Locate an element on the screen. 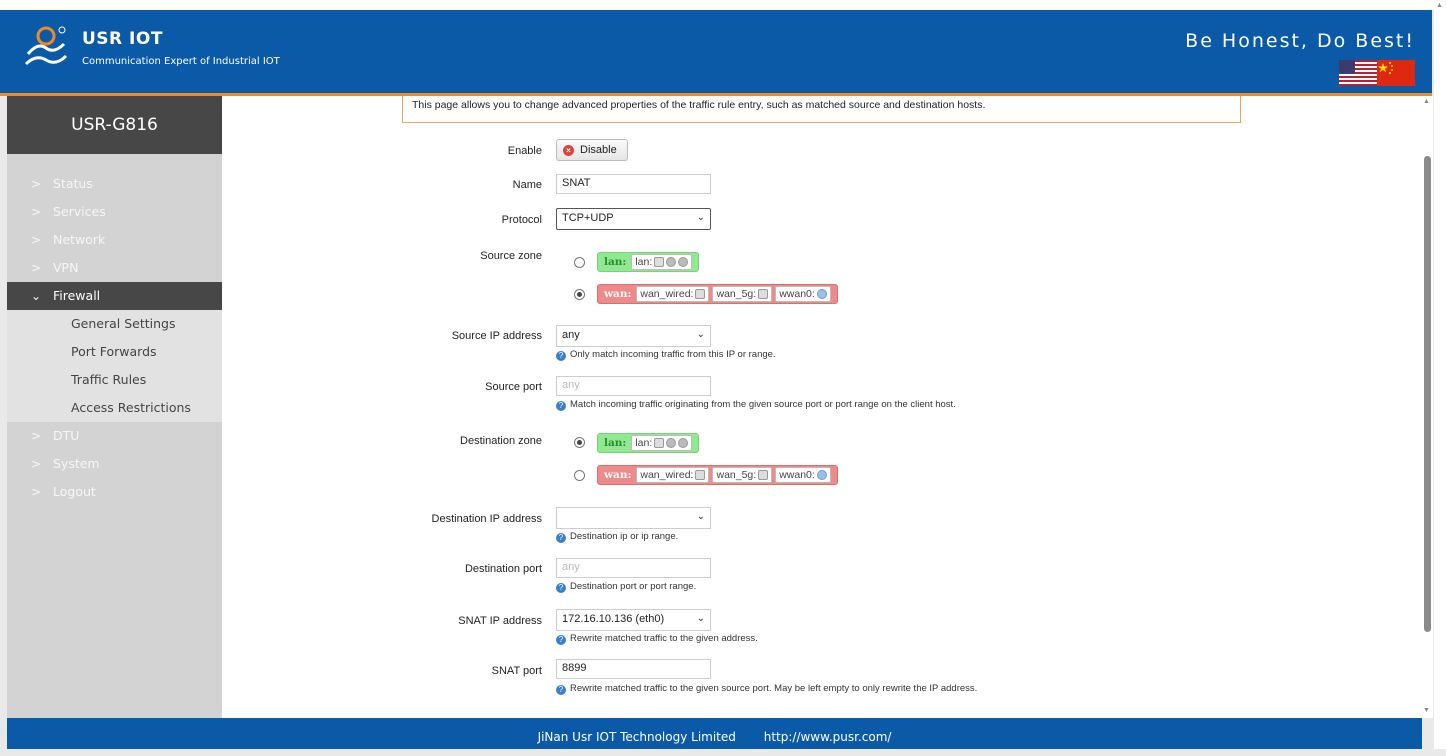  sidebar-item-services: > Services is located at coordinates (114, 212).